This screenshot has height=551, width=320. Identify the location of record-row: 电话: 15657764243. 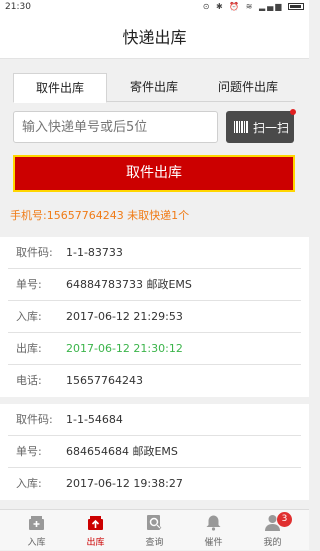
(154, 381).